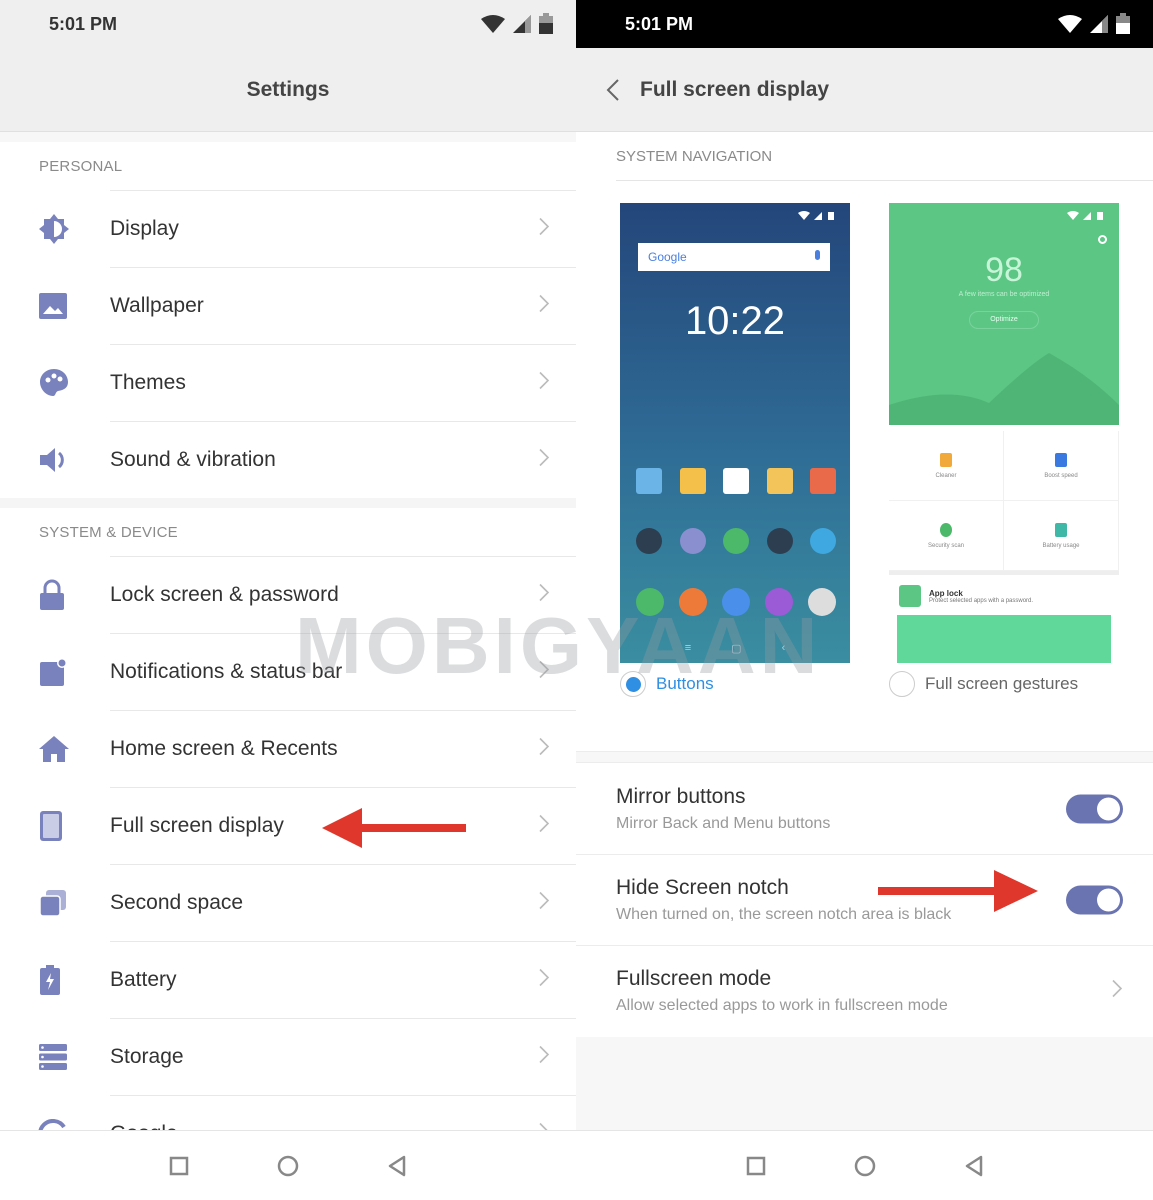 This screenshot has height=1200, width=1153. I want to click on settings-item-home-screen-recents: Home screen & Recents, so click(288, 748).